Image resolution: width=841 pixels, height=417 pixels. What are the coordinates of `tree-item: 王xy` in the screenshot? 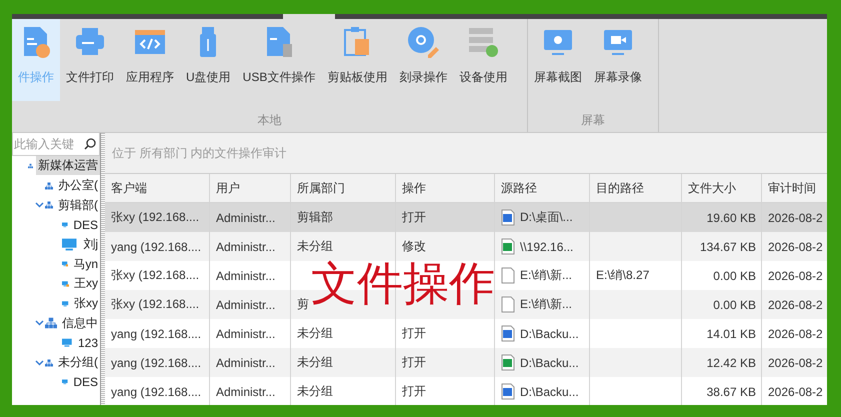 It's located at (86, 284).